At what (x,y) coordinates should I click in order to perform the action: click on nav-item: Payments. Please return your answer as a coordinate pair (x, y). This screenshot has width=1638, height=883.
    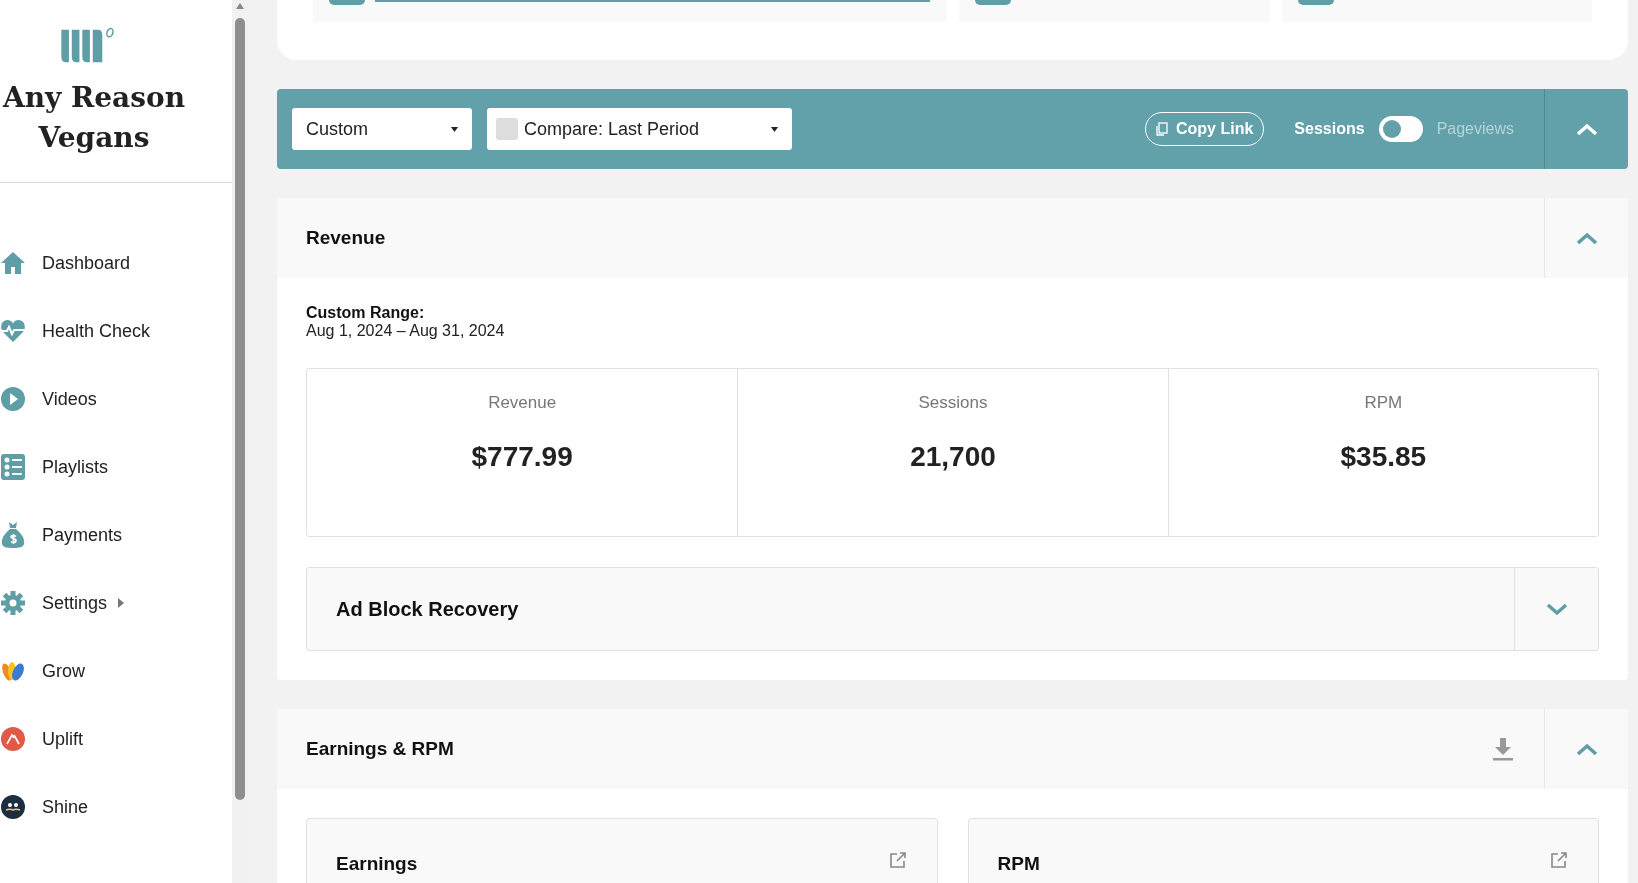
    Looking at the image, I should click on (116, 535).